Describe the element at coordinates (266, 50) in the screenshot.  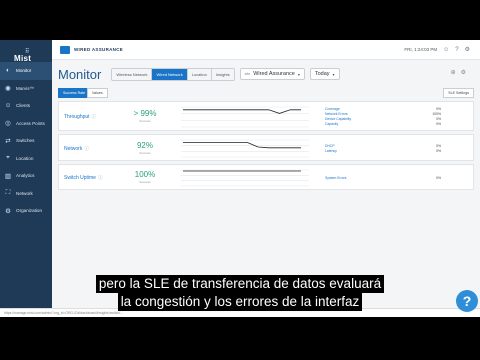
I see `top-bar: WIRED ASSURANCE FRI, 1:24:03 PM ☺ ? ⚙` at that location.